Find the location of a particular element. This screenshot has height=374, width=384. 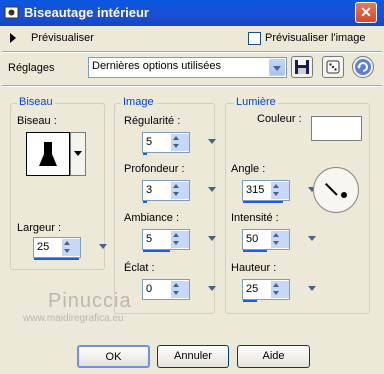

close-button: ✕ is located at coordinates (366, 12).